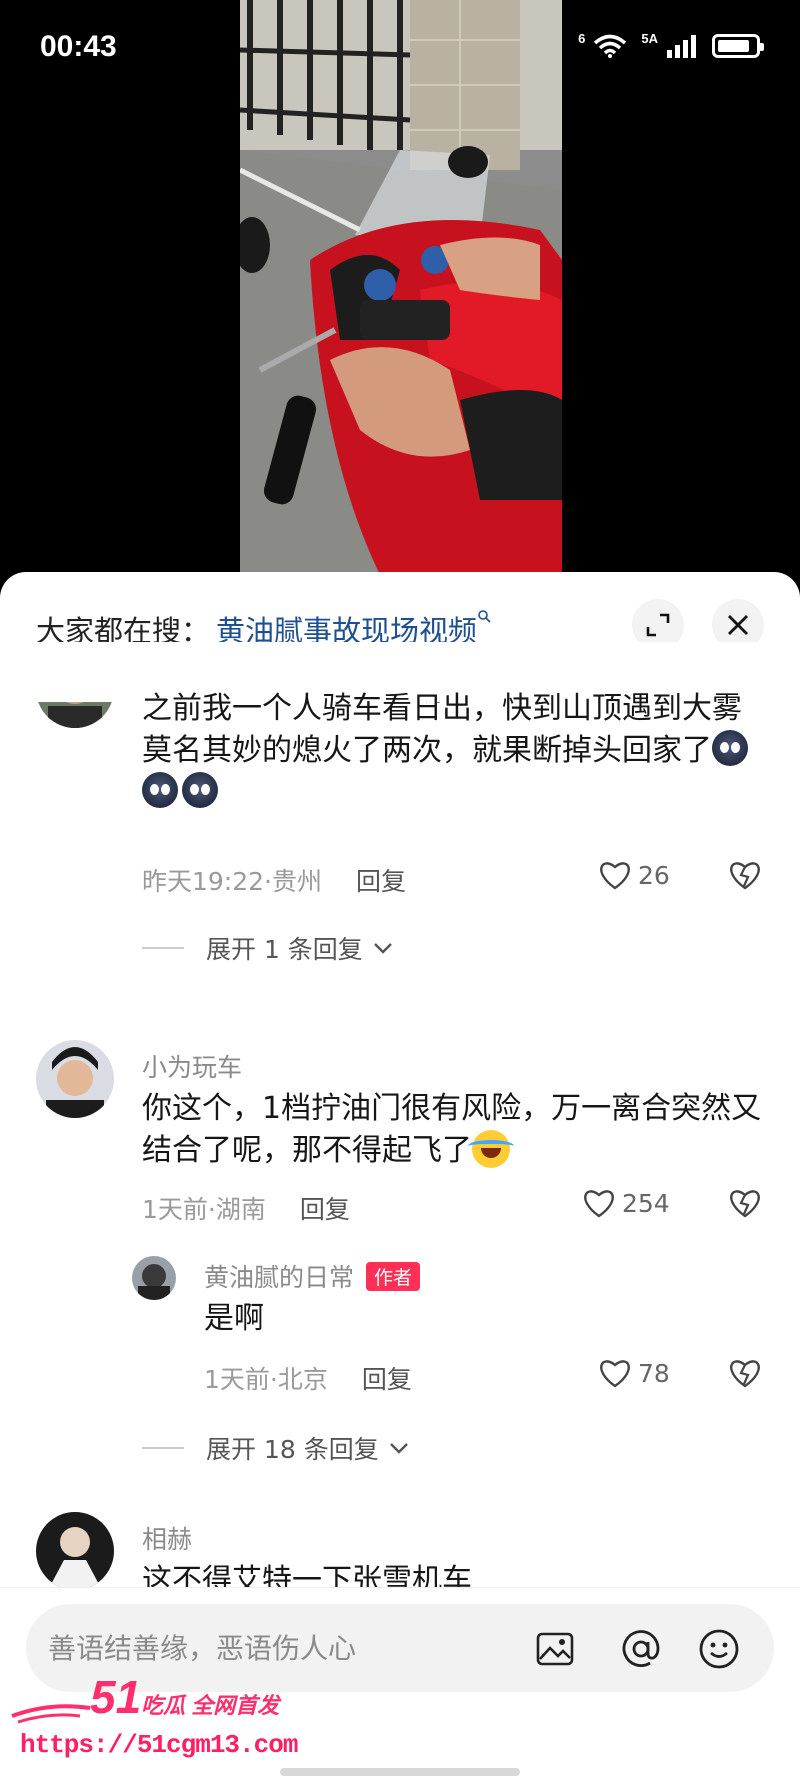 This screenshot has height=1787, width=800. Describe the element at coordinates (284, 949) in the screenshot. I see `expand-replies-label: 展开 1 条回复` at that location.